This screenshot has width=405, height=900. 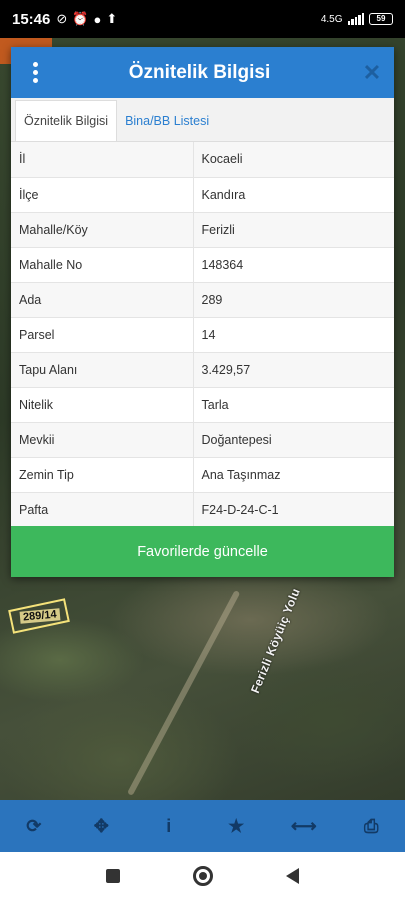 What do you see at coordinates (34, 826) in the screenshot?
I see `refresh-icon: ⟳` at bounding box center [34, 826].